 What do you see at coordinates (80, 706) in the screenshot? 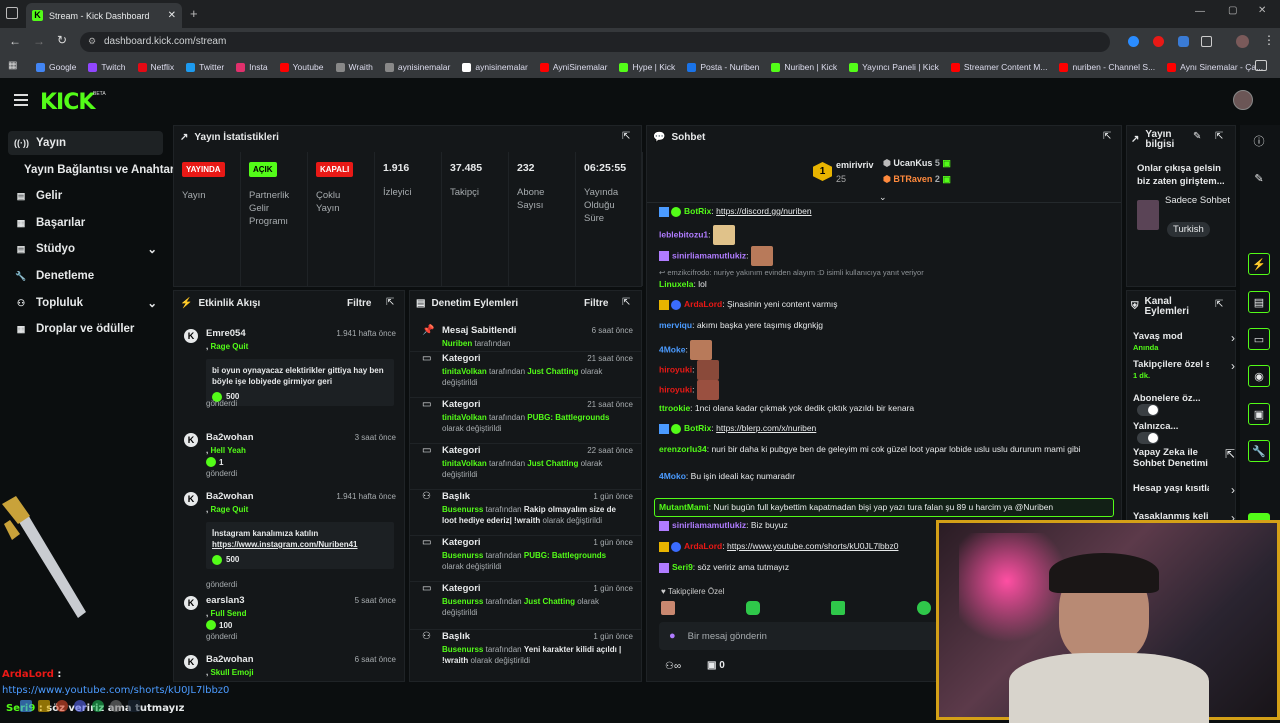
I see `taskbar-discord-icon` at bounding box center [80, 706].